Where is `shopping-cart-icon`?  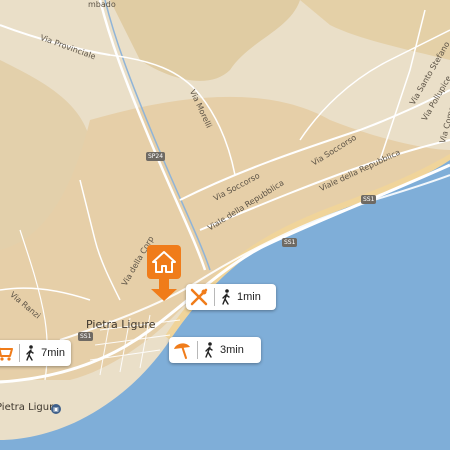
shopping-cart-icon is located at coordinates (8, 353).